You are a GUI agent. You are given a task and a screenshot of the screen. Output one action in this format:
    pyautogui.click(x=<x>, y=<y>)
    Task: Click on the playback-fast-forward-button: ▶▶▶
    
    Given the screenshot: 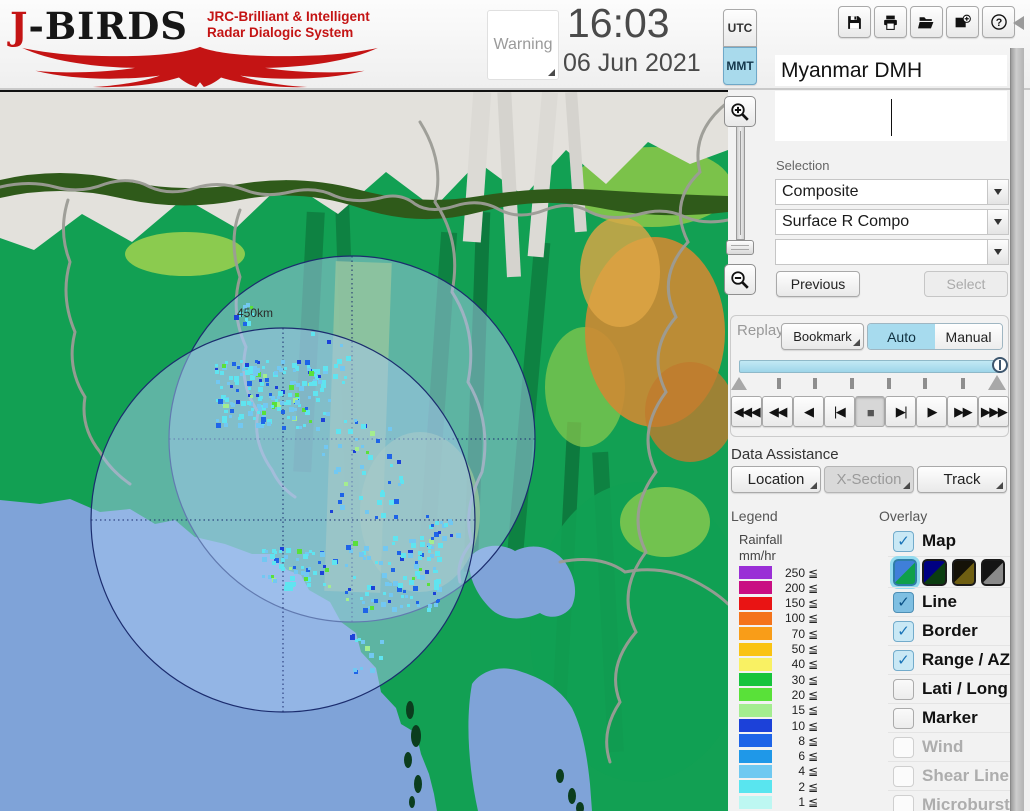 What is the action you would take?
    pyautogui.click(x=994, y=411)
    